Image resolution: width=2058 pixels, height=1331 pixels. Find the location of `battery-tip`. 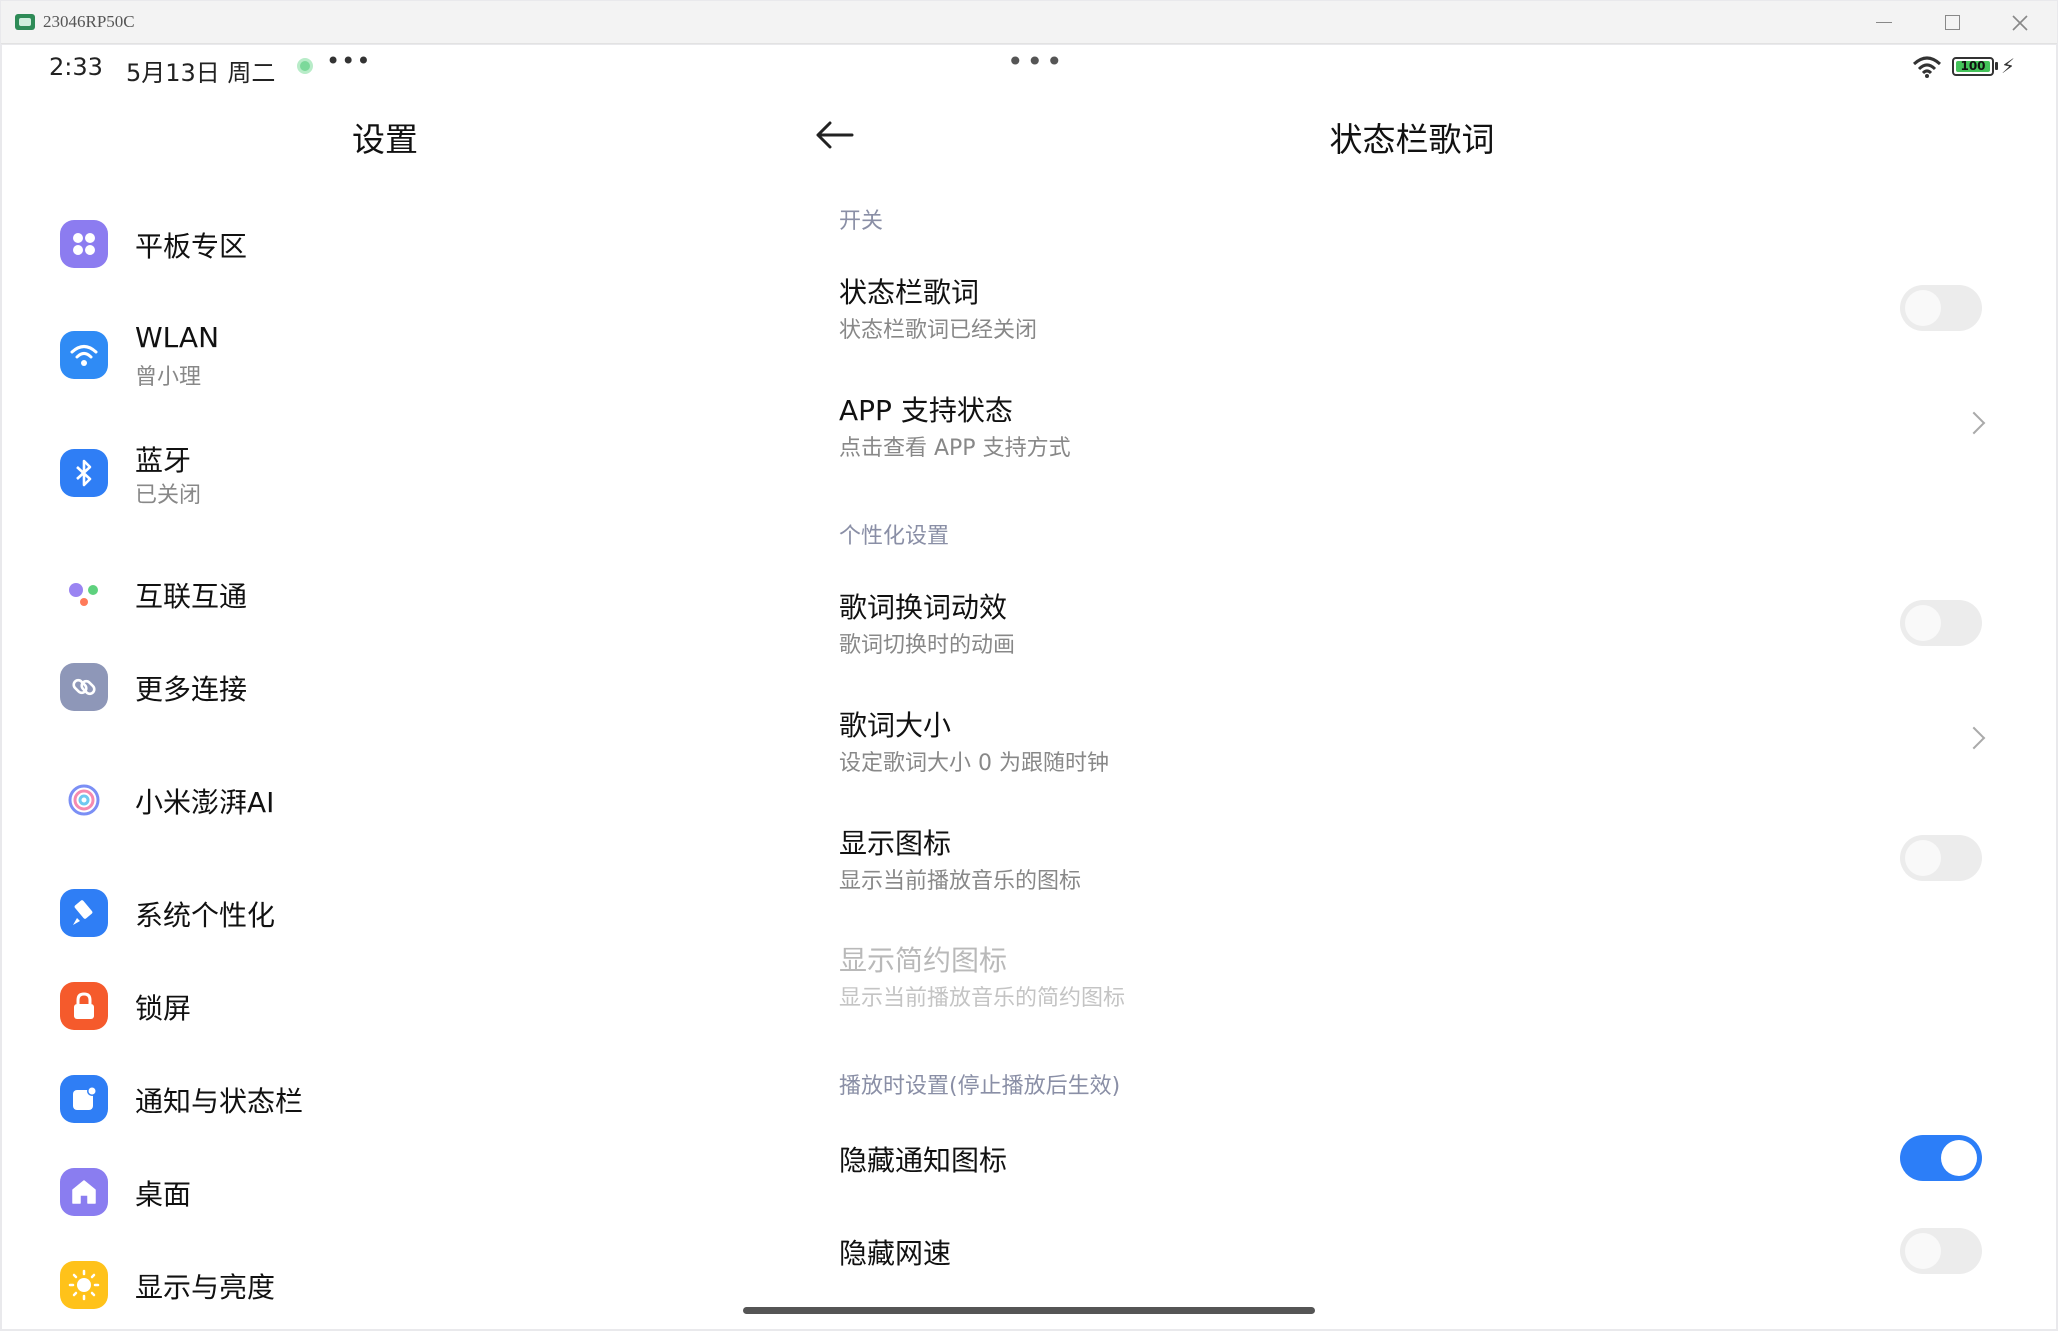

battery-tip is located at coordinates (1996, 66).